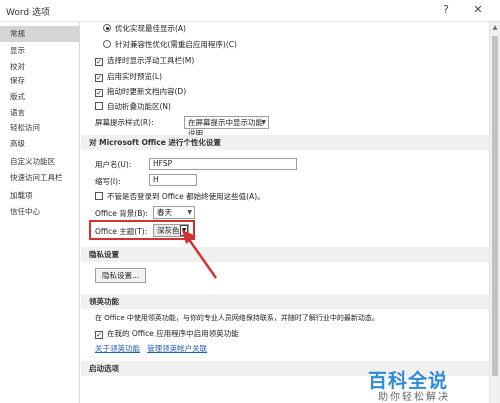  What do you see at coordinates (28, 13) in the screenshot?
I see `window-title: Word 选项` at bounding box center [28, 13].